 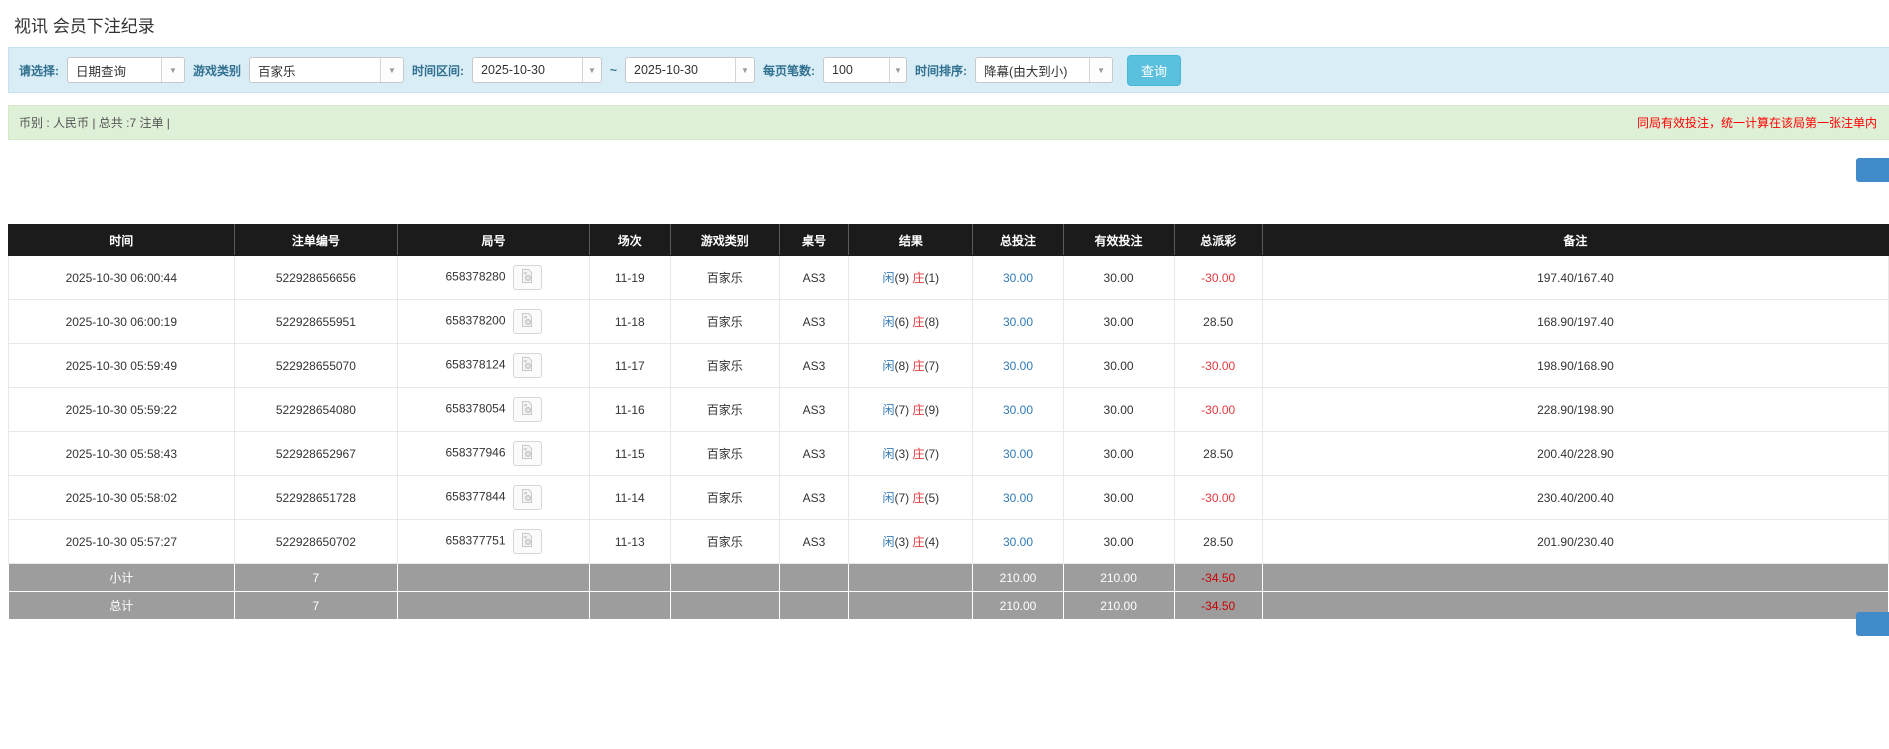 What do you see at coordinates (316, 453) in the screenshot?
I see `bet-id-cell: 522928652967` at bounding box center [316, 453].